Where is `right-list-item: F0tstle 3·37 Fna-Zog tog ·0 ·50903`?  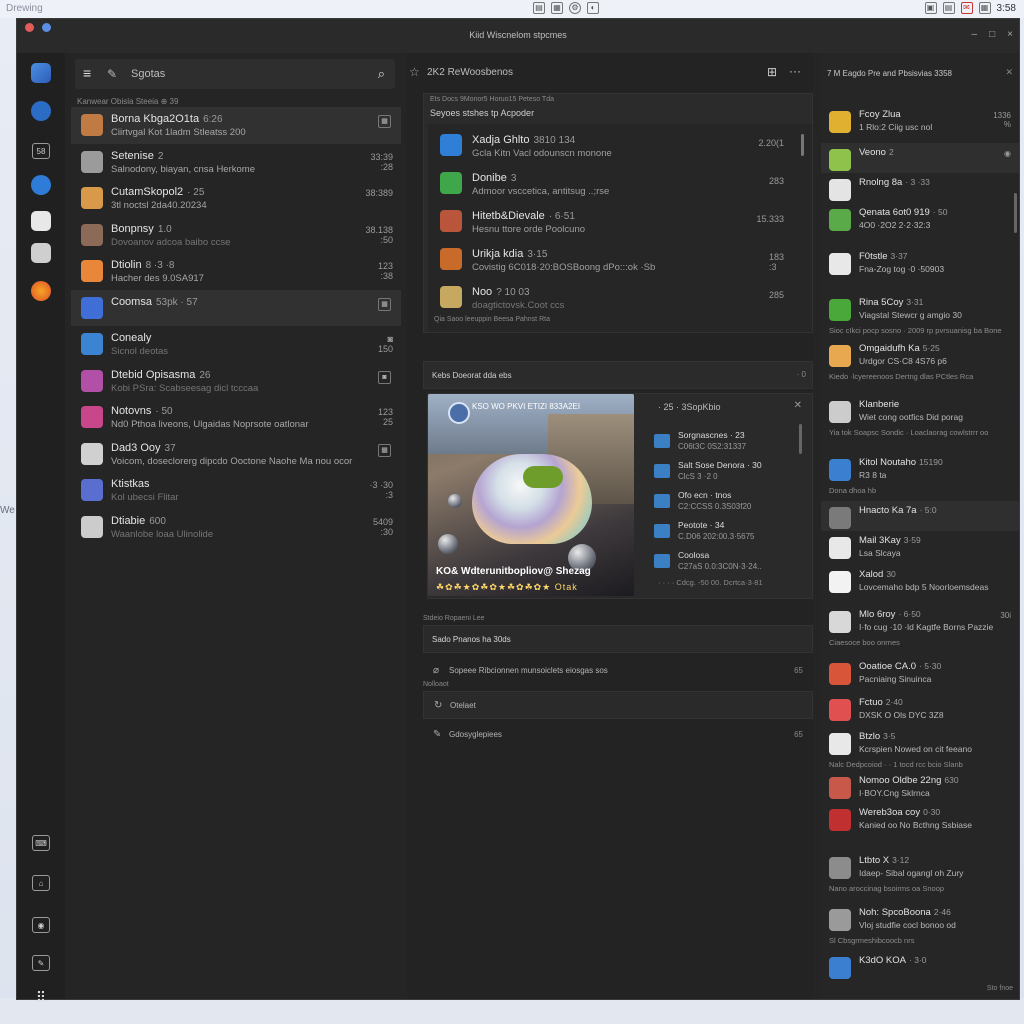 right-list-item: F0tstle 3·37 Fna-Zog tog ·0 ·50903 is located at coordinates (920, 270).